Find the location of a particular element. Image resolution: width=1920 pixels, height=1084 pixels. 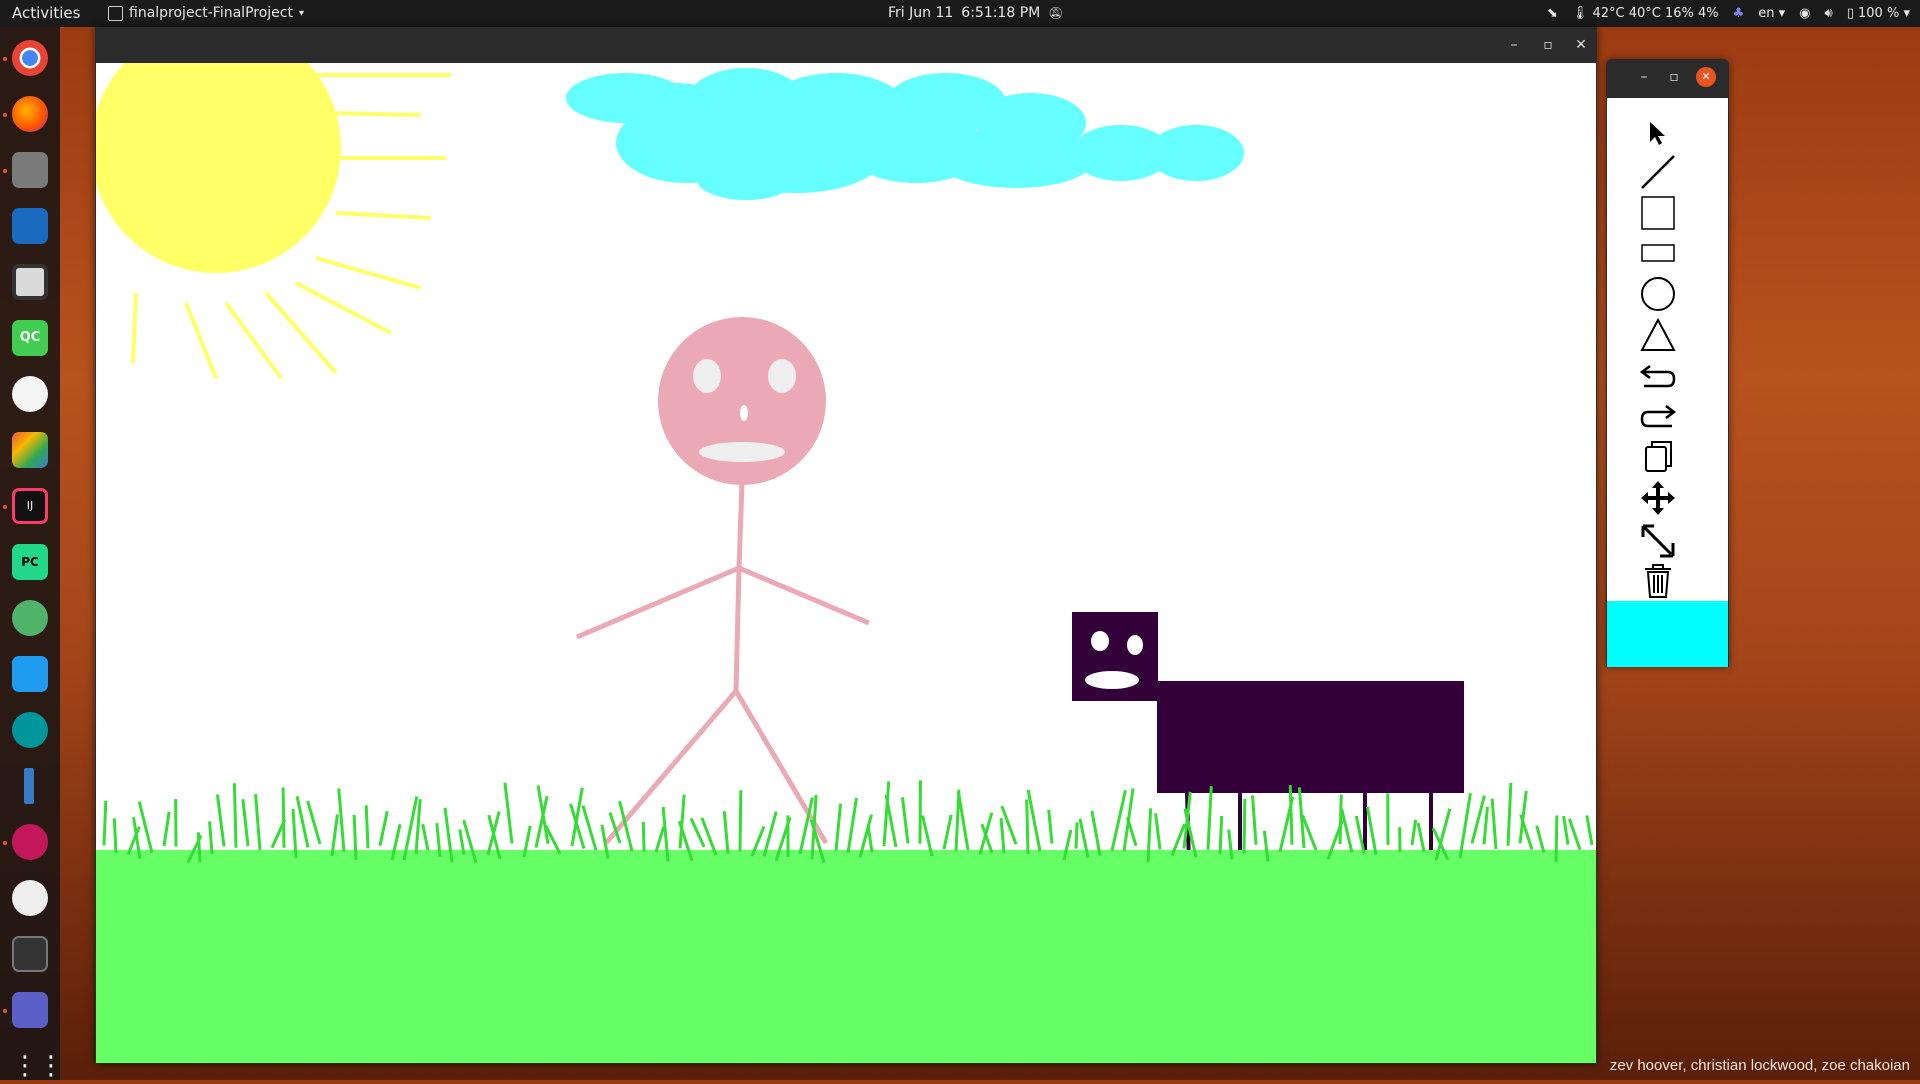

arduino-icon is located at coordinates (30, 730).